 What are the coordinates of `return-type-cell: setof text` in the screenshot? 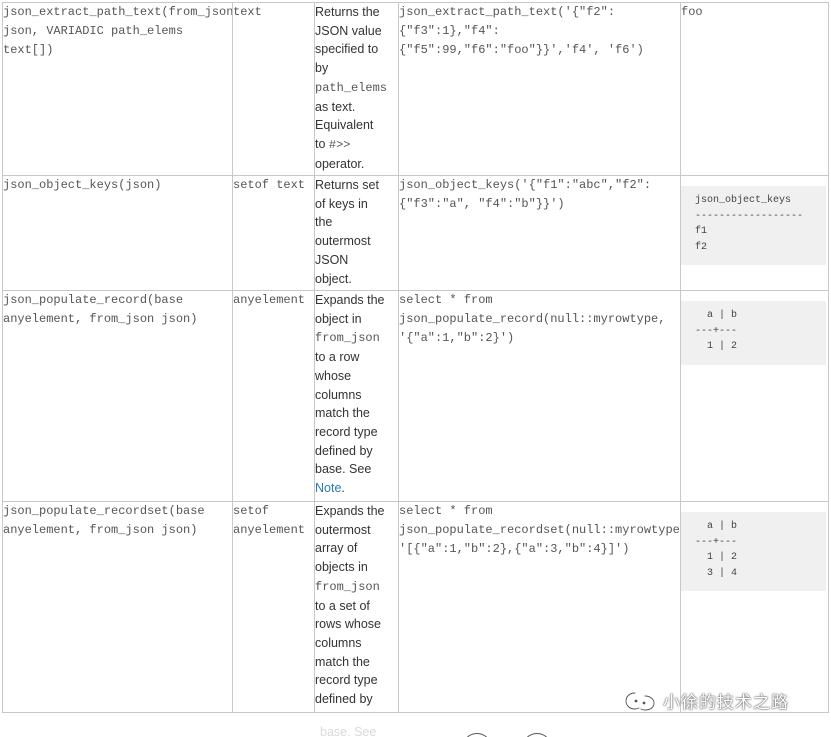 It's located at (273, 233).